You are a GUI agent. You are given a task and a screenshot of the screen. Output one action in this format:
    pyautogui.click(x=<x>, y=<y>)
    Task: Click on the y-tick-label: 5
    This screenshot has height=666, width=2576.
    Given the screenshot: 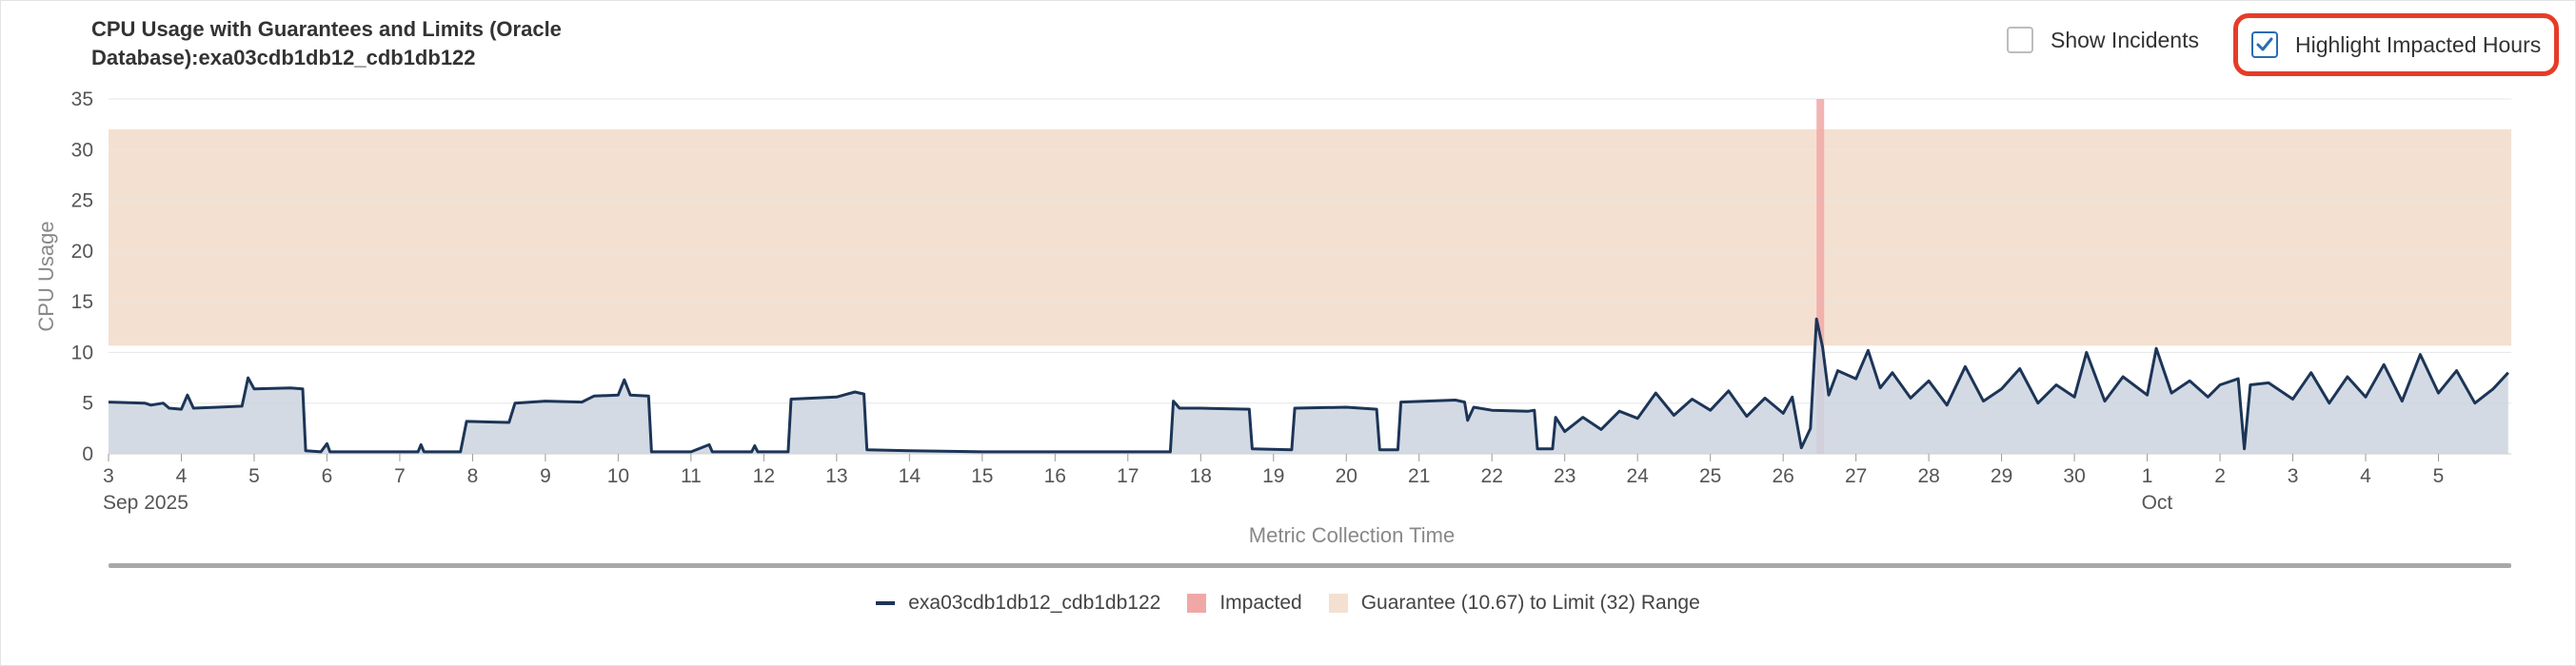 What is the action you would take?
    pyautogui.click(x=87, y=404)
    